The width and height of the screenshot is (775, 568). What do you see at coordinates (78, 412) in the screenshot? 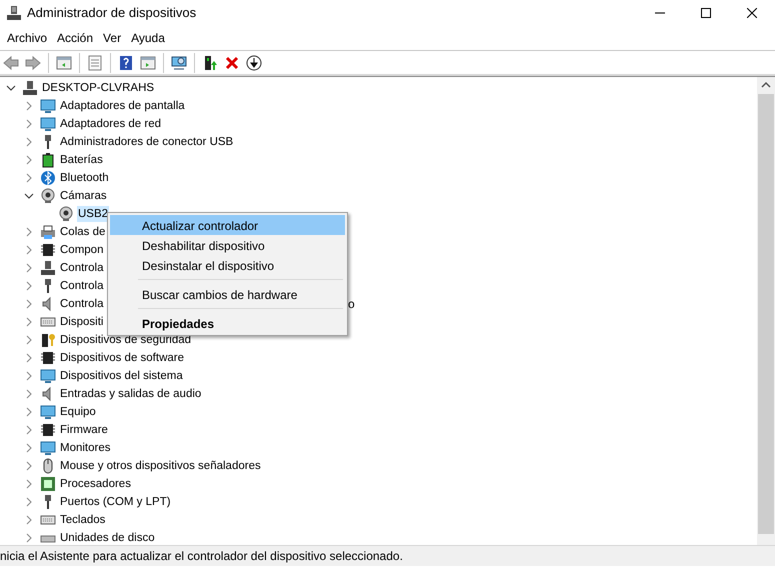
I see `tree-item: Equipo` at bounding box center [78, 412].